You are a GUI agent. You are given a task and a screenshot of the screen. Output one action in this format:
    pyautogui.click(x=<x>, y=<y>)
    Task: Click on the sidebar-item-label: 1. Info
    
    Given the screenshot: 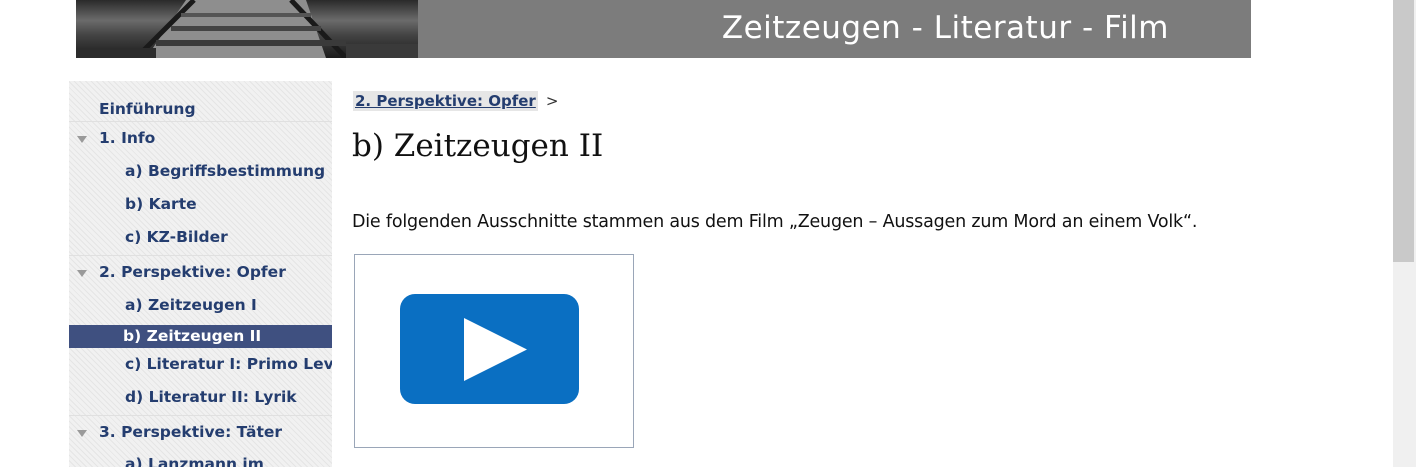 What is the action you would take?
    pyautogui.click(x=127, y=138)
    